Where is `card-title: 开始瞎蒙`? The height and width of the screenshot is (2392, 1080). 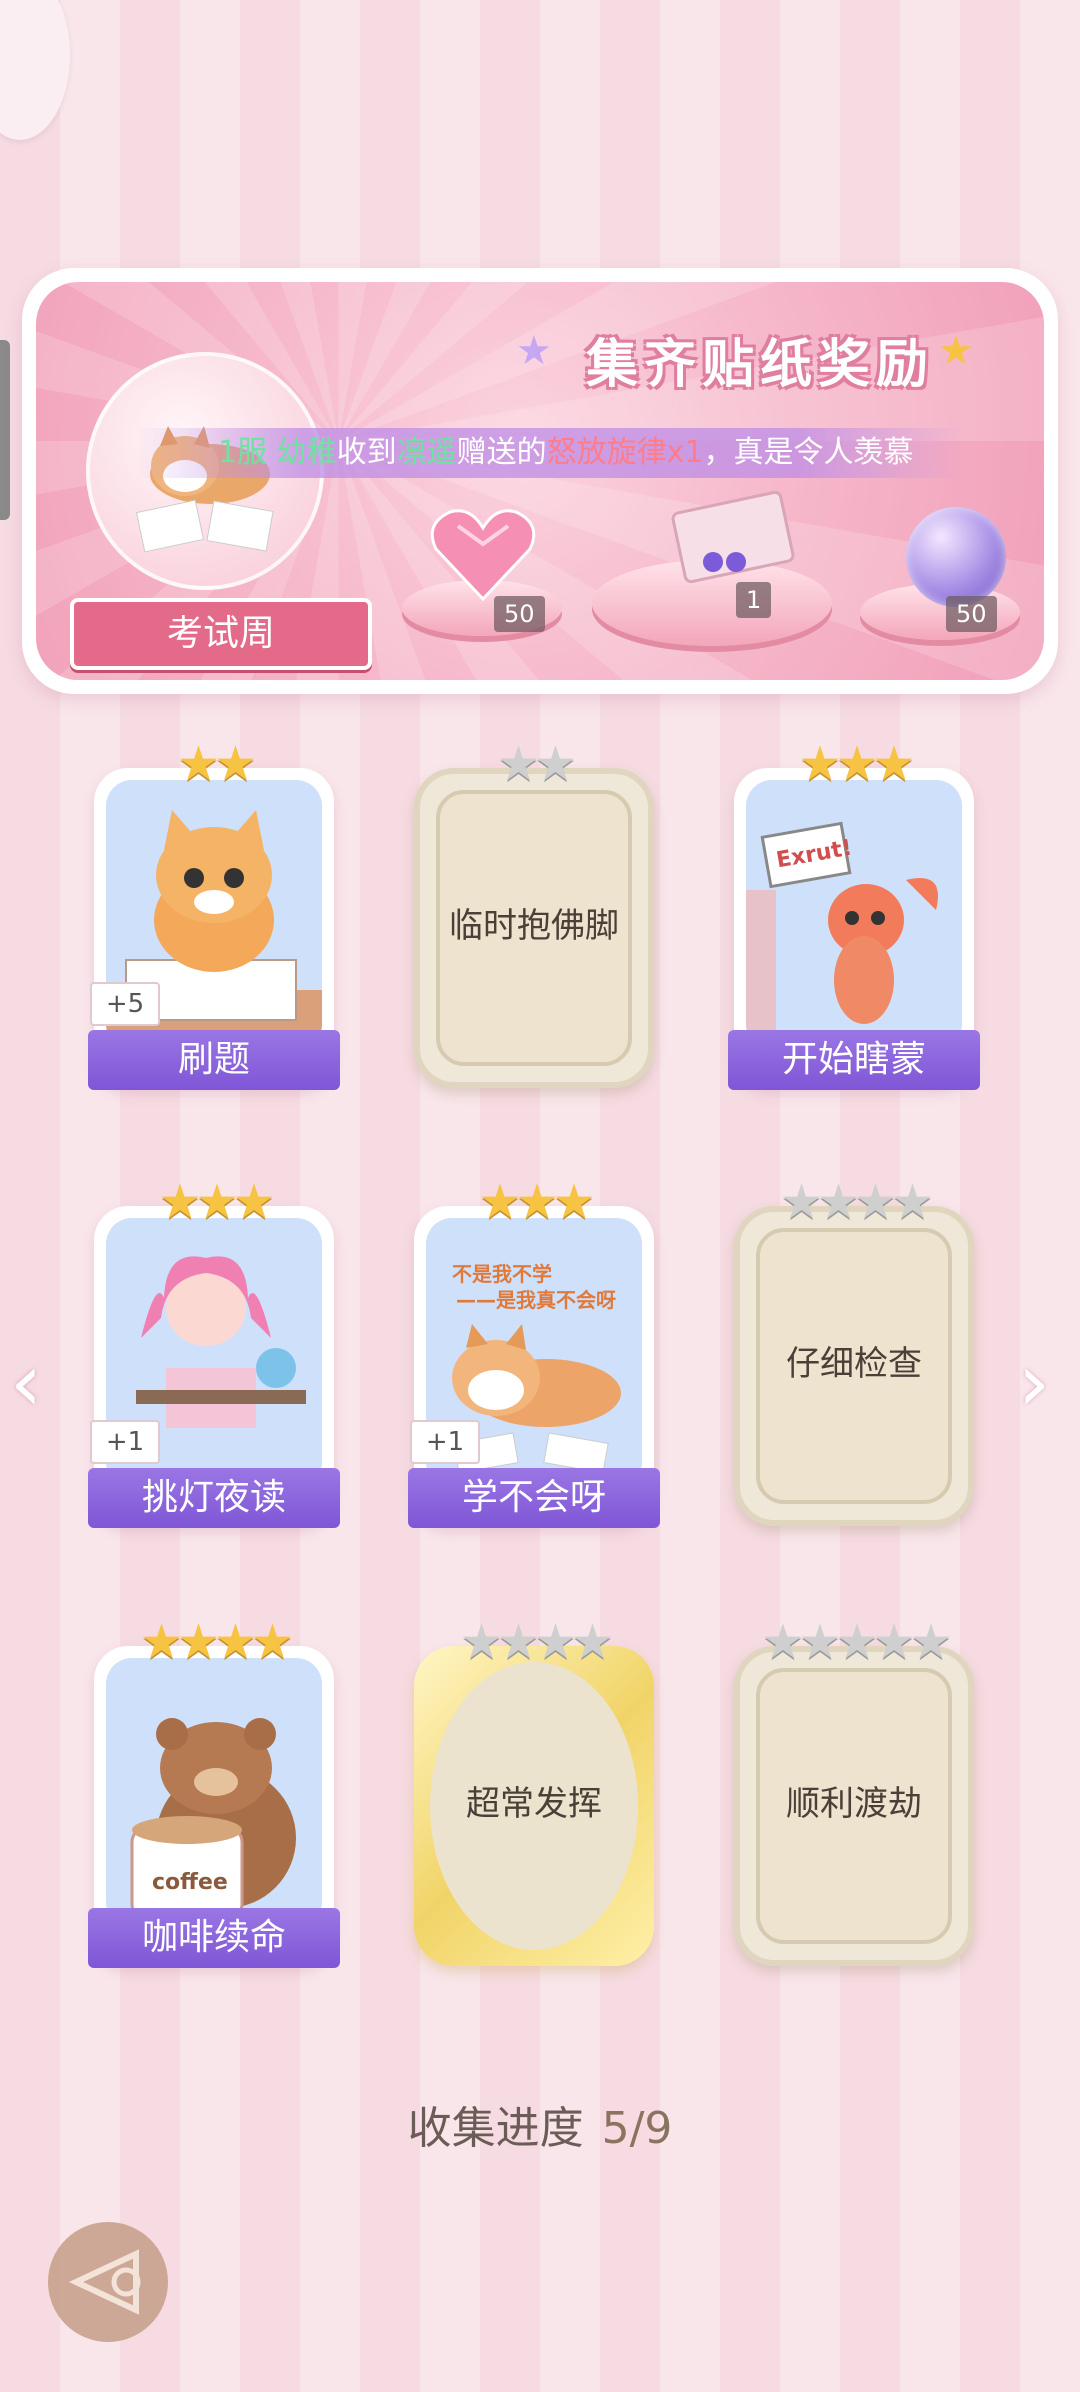 card-title: 开始瞎蒙 is located at coordinates (854, 1060).